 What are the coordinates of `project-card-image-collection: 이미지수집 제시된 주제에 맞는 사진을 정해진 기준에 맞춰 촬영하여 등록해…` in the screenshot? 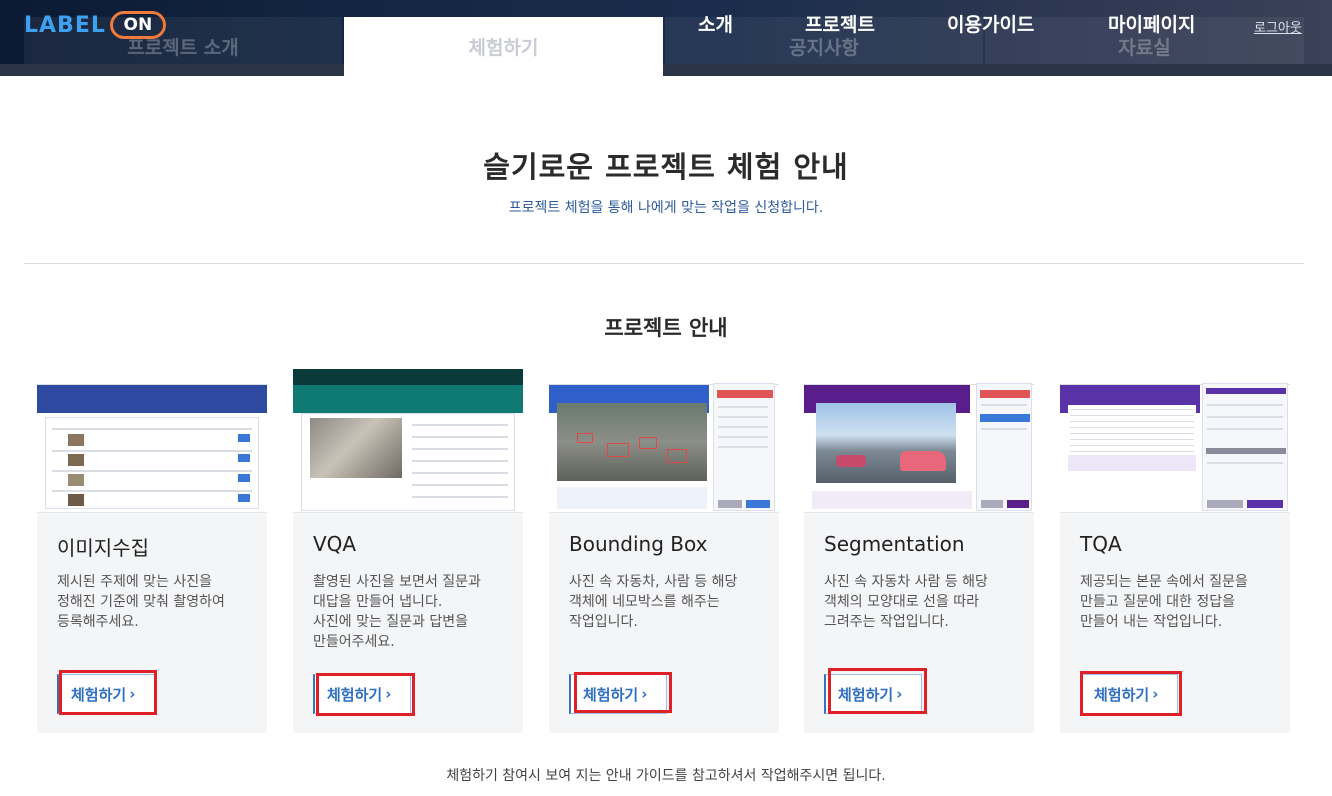 It's located at (152, 551).